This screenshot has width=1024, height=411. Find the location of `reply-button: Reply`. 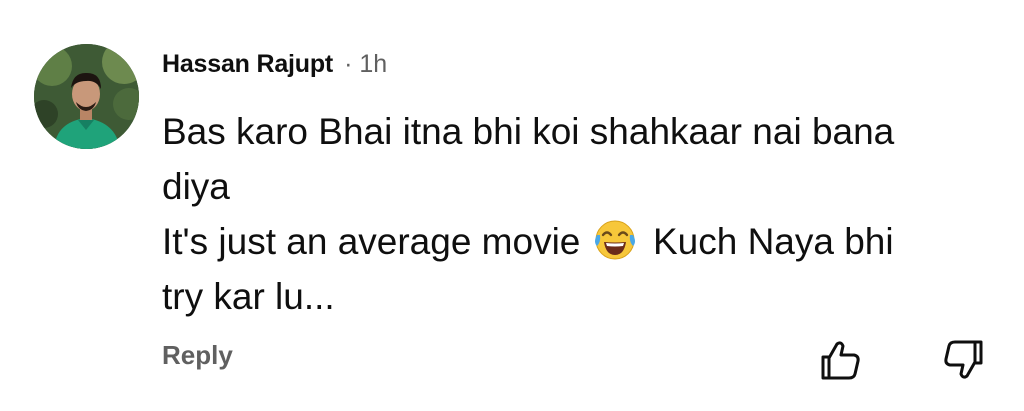

reply-button: Reply is located at coordinates (197, 355).